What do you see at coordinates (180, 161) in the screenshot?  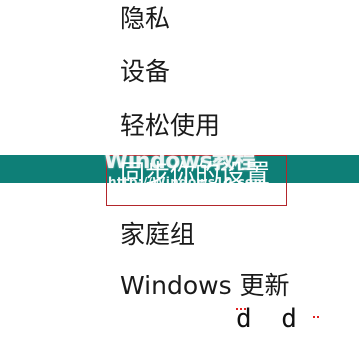 I see `watermark-title: Windows教程` at bounding box center [180, 161].